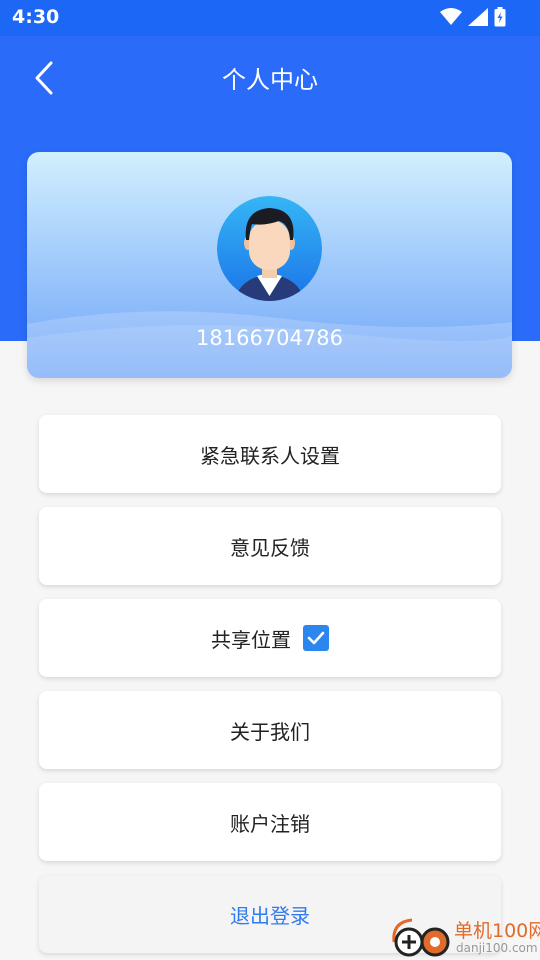 This screenshot has width=540, height=960. Describe the element at coordinates (36, 17) in the screenshot. I see `status-time: 4:30` at that location.